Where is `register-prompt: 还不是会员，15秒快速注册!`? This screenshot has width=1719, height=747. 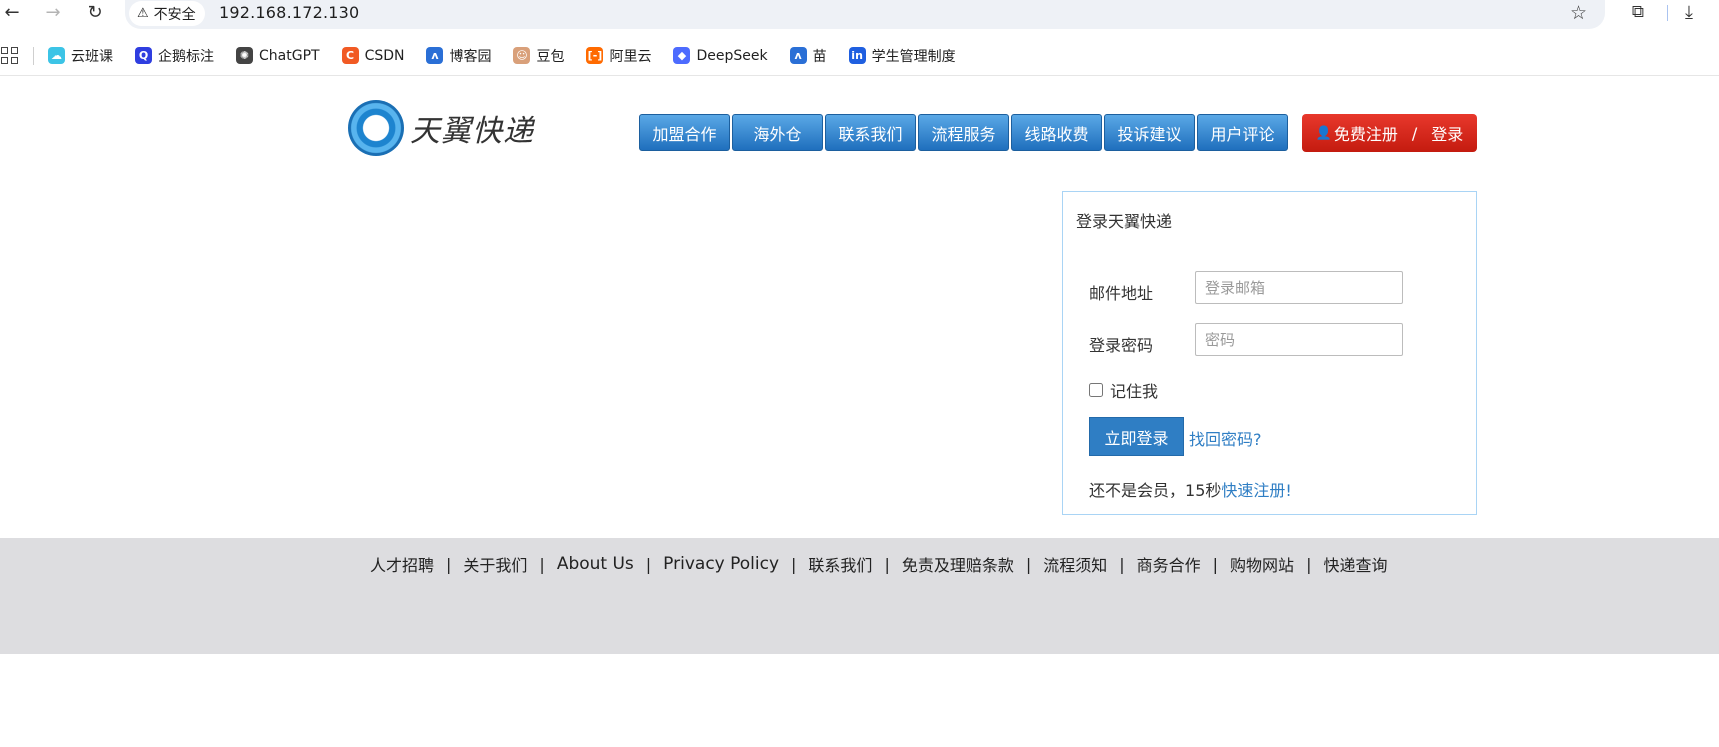
register-prompt: 还不是会员，15秒快速注册! is located at coordinates (1190, 489).